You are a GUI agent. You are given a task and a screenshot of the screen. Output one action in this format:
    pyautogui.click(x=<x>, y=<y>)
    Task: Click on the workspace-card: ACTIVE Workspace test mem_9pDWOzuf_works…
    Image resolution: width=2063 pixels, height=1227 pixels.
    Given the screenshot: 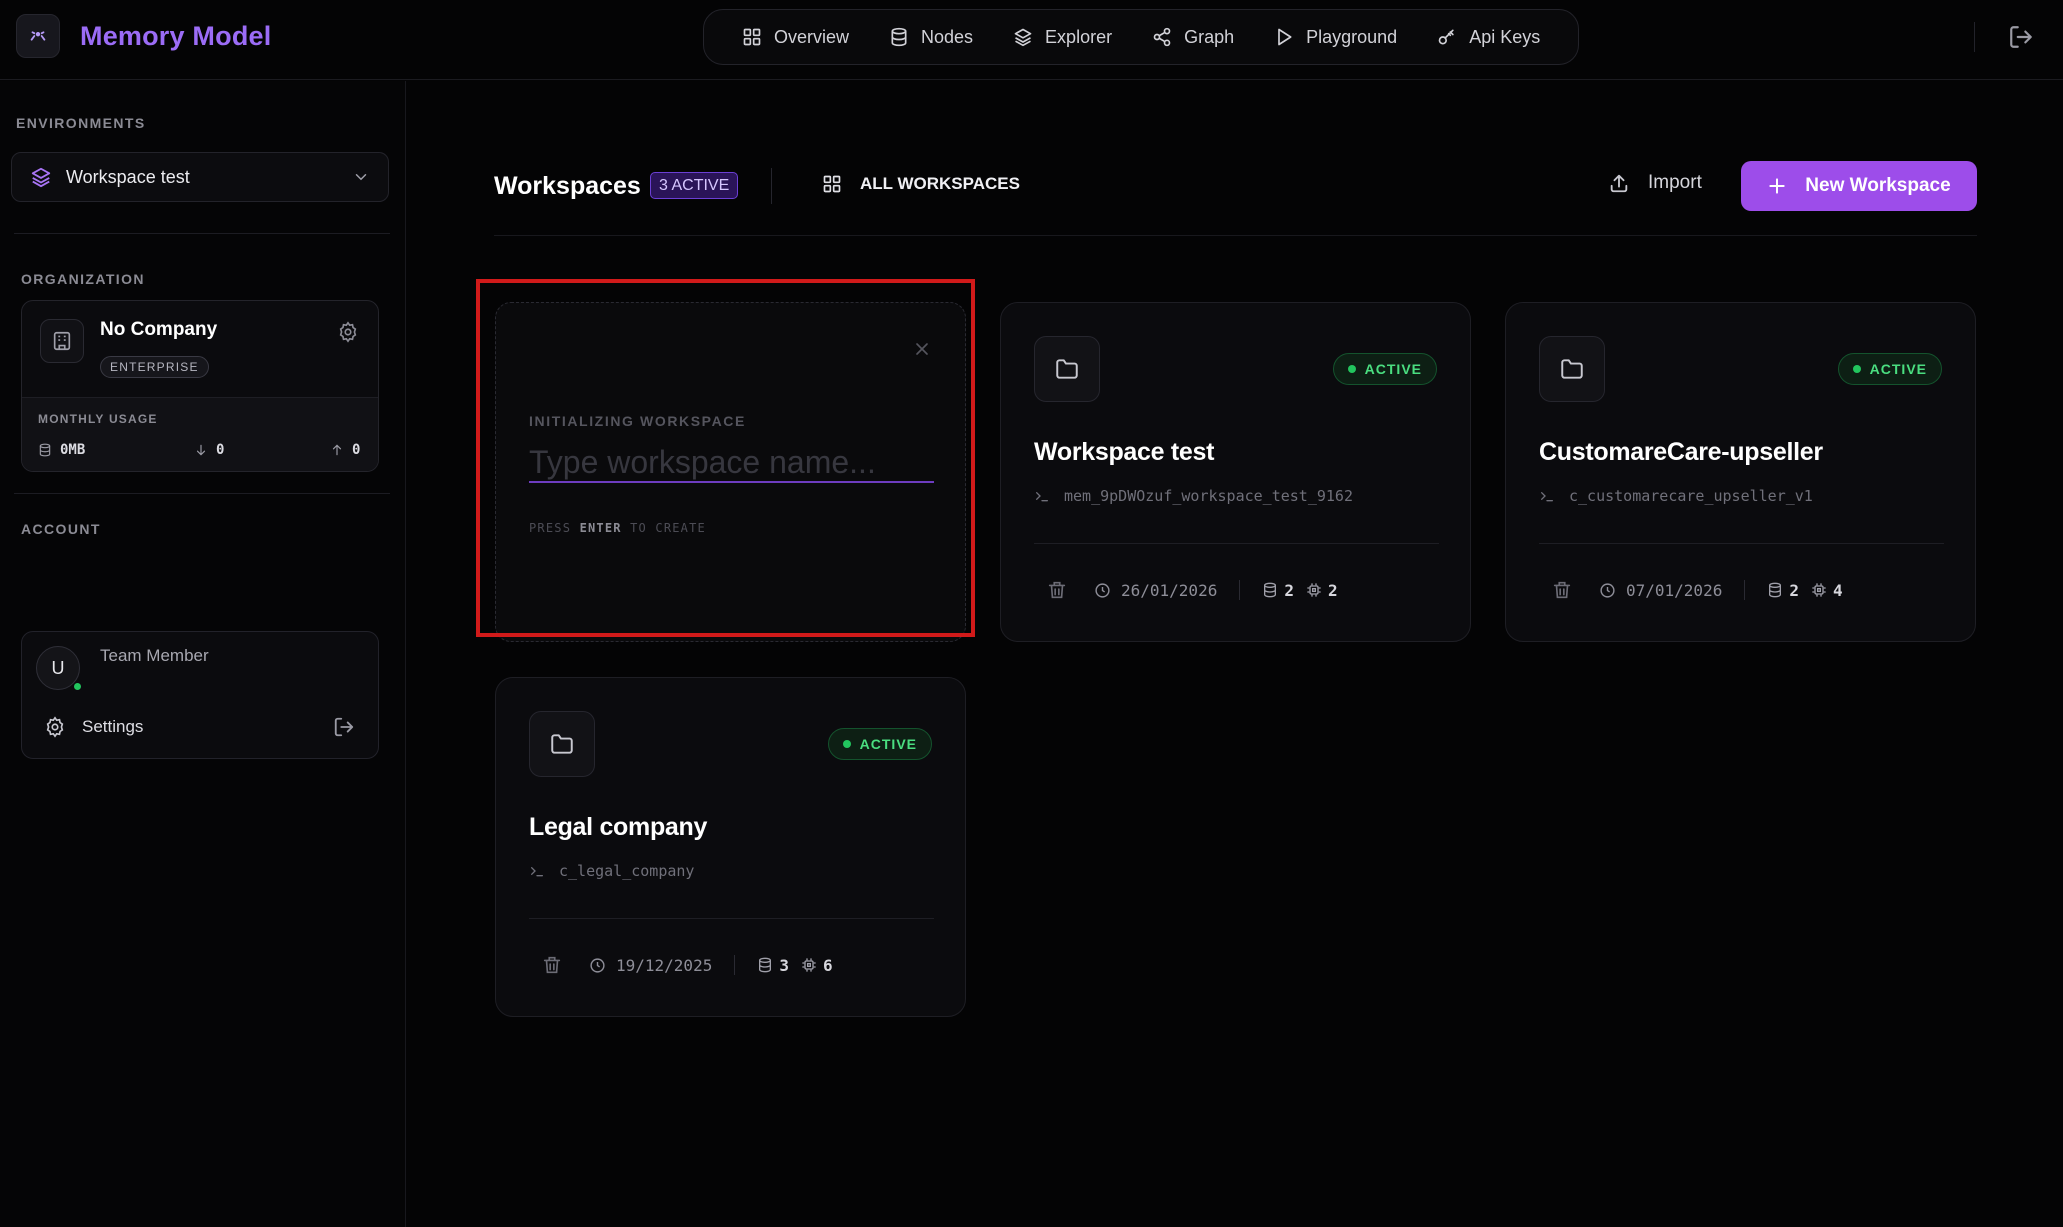 What is the action you would take?
    pyautogui.click(x=1235, y=472)
    